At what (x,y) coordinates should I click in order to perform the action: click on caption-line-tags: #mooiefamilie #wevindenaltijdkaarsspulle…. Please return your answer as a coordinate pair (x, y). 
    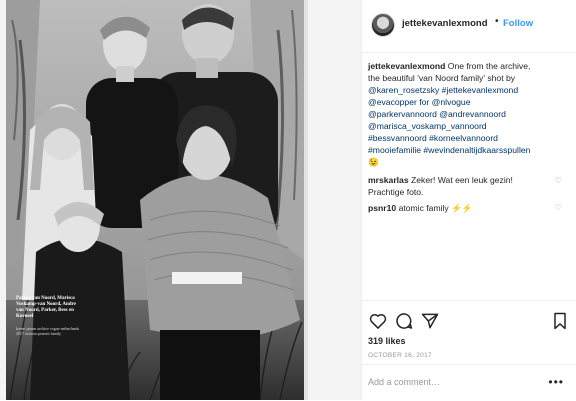
    Looking at the image, I should click on (449, 150).